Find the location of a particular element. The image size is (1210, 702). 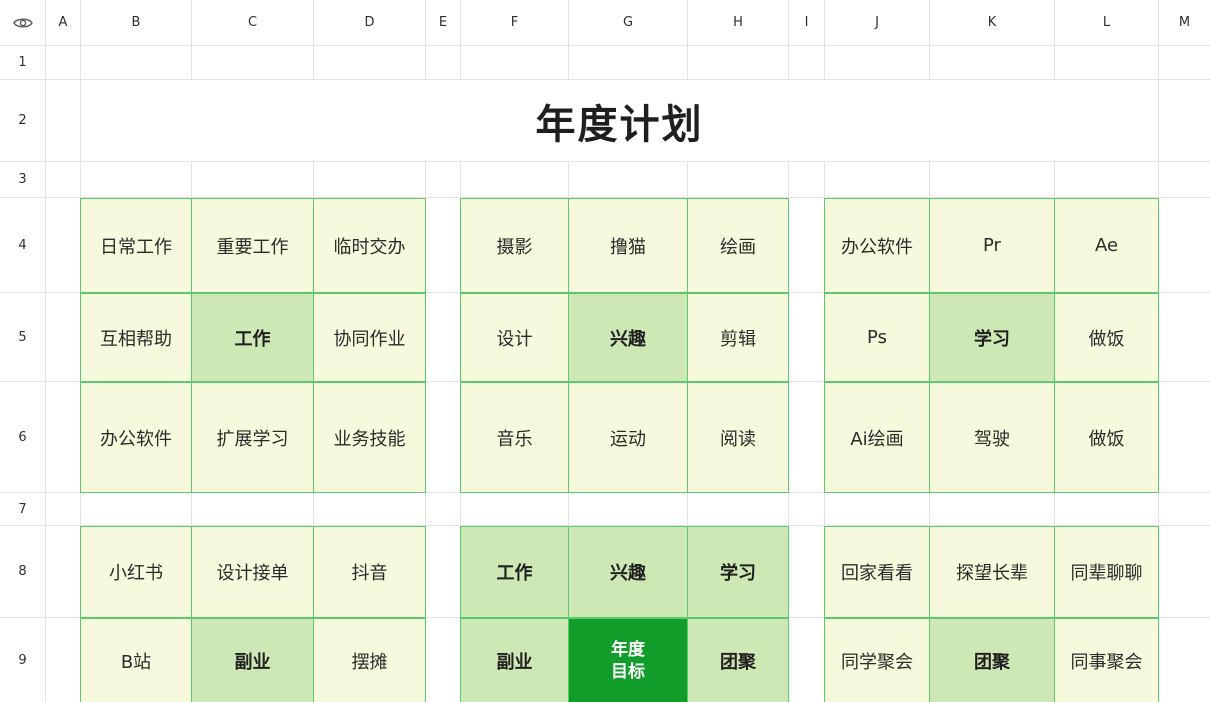

row-header-5: 5 is located at coordinates (23, 337).